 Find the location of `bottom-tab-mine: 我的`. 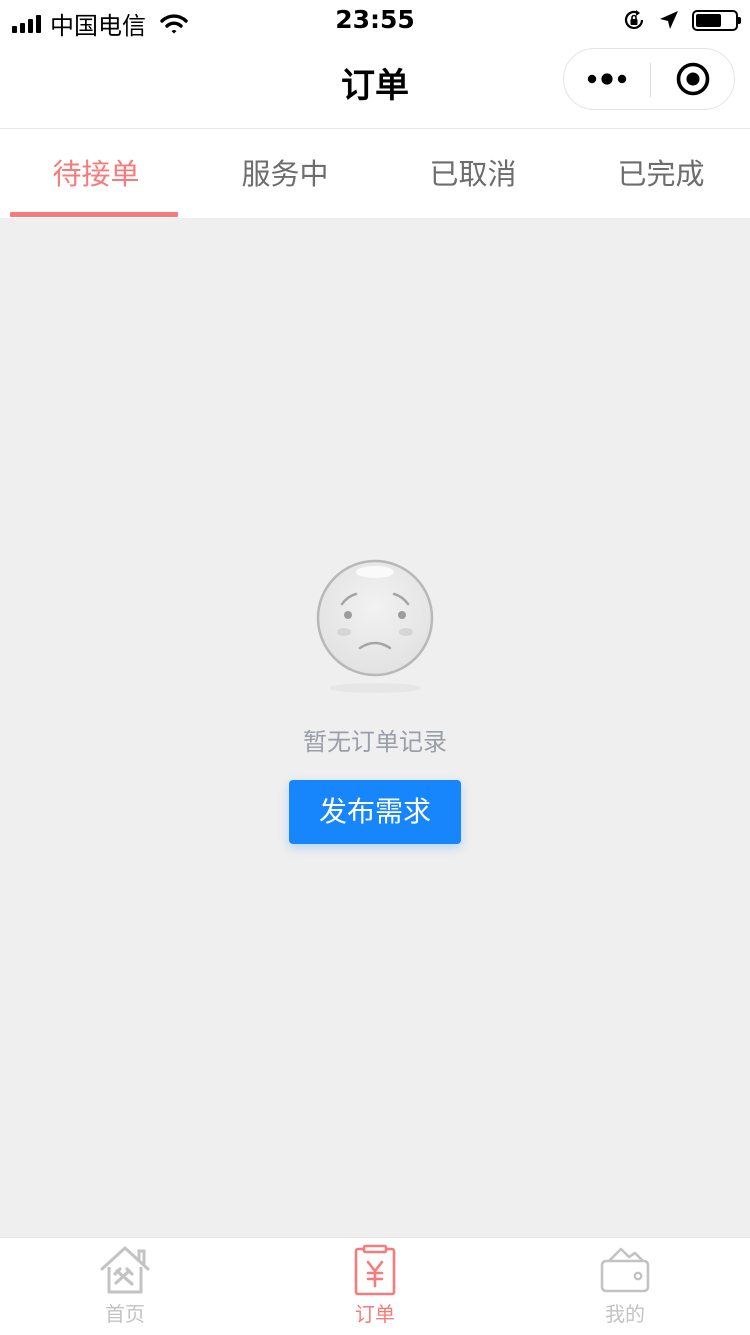

bottom-tab-mine: 我的 is located at coordinates (625, 1286).